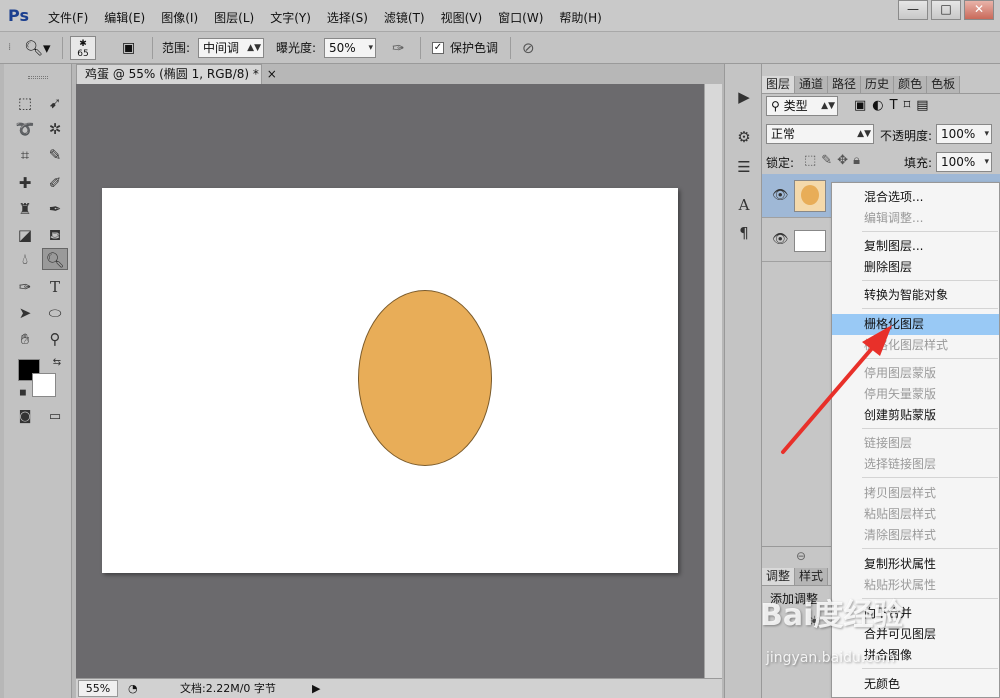 This screenshot has height=698, width=1000. Describe the element at coordinates (438, 48) in the screenshot. I see `protect-tones-checkbox: ✓` at that location.